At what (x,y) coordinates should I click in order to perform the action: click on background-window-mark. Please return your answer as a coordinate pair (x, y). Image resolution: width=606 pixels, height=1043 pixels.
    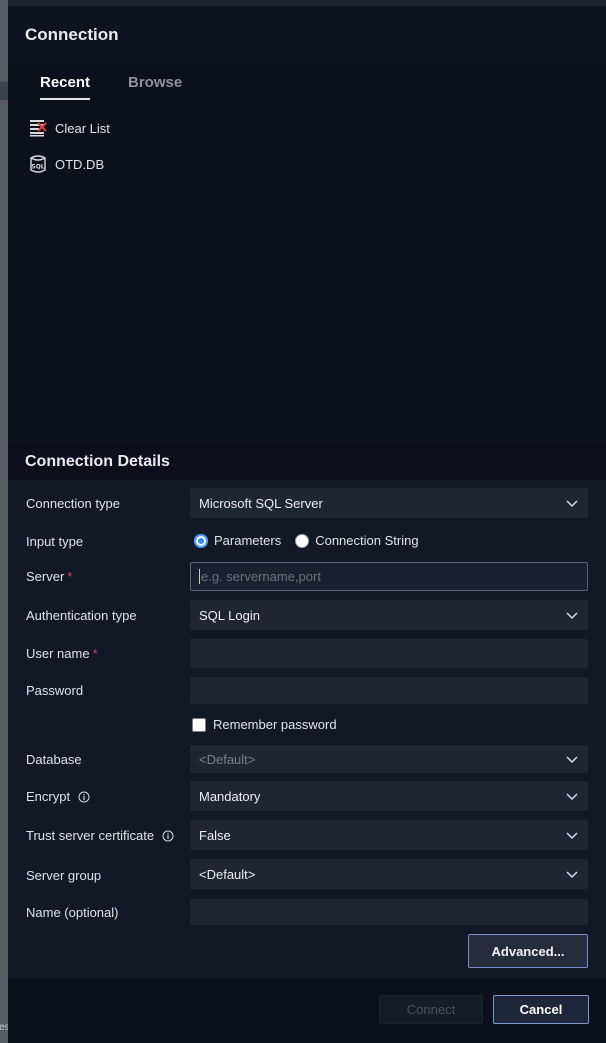
    Looking at the image, I should click on (4, 91).